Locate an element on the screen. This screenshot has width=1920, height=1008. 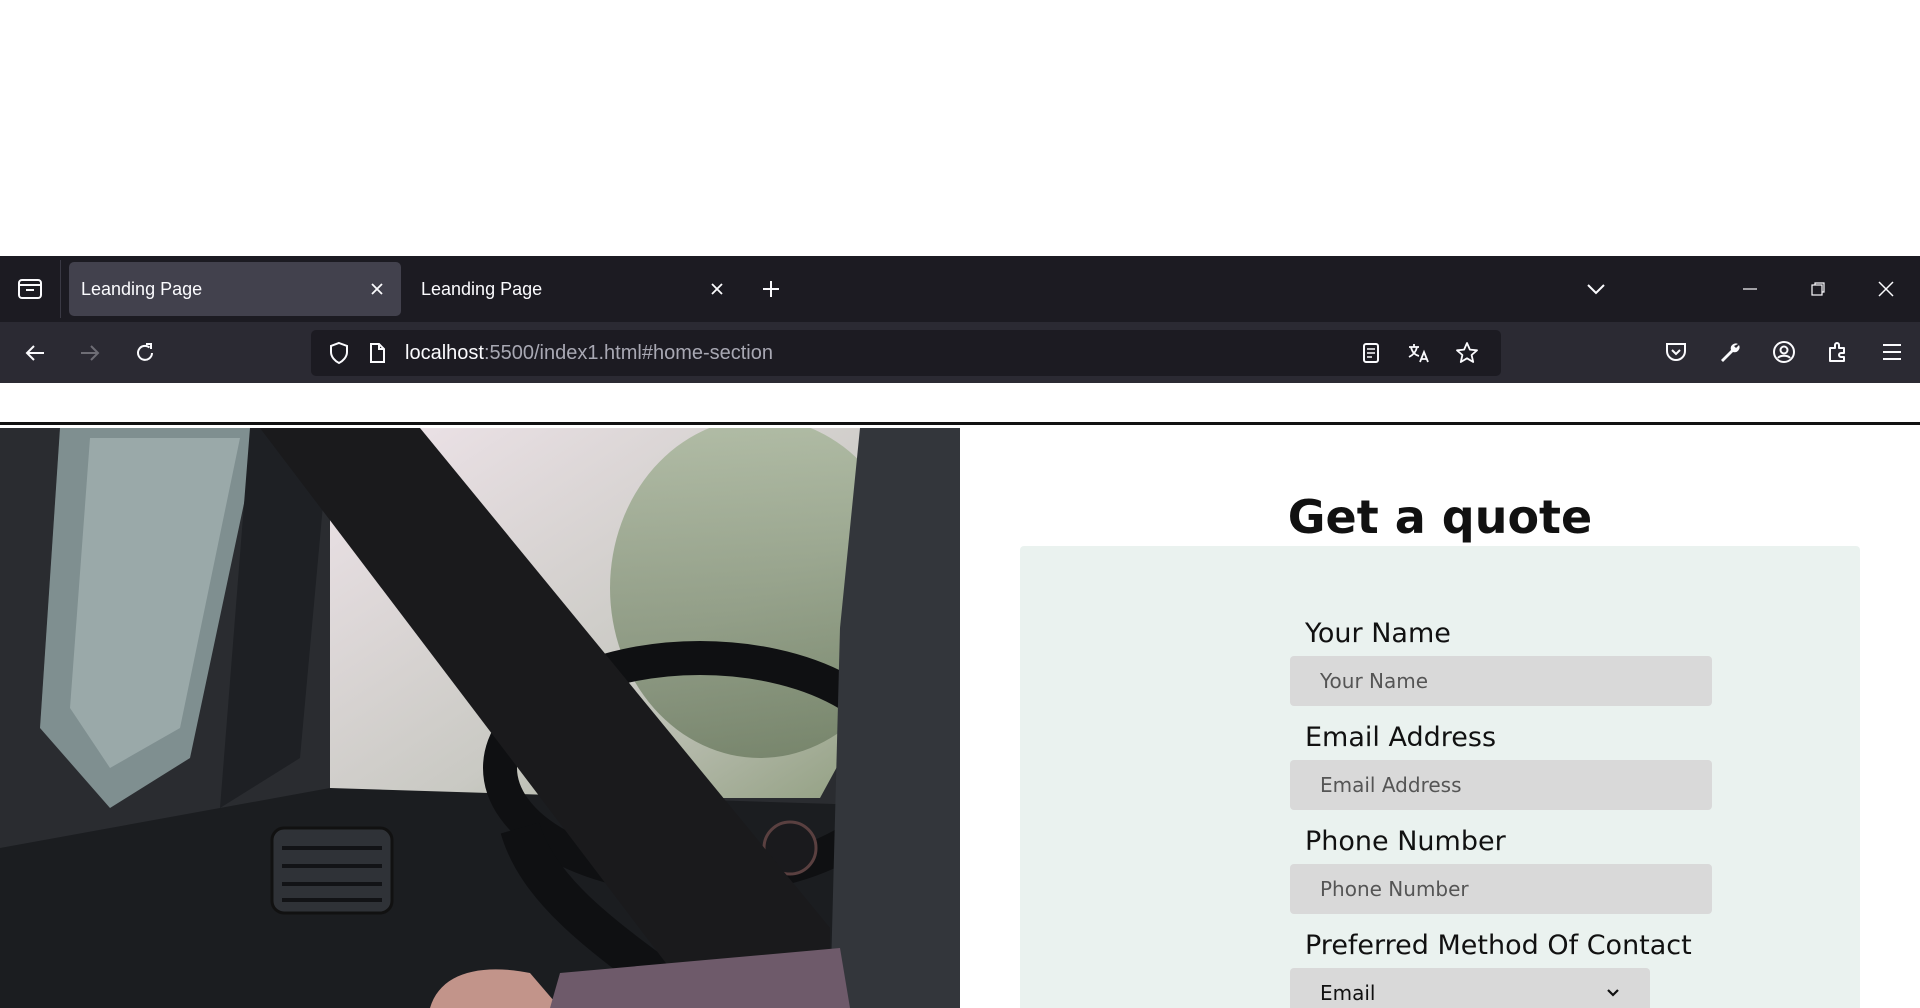
star-icon is located at coordinates (1467, 352).